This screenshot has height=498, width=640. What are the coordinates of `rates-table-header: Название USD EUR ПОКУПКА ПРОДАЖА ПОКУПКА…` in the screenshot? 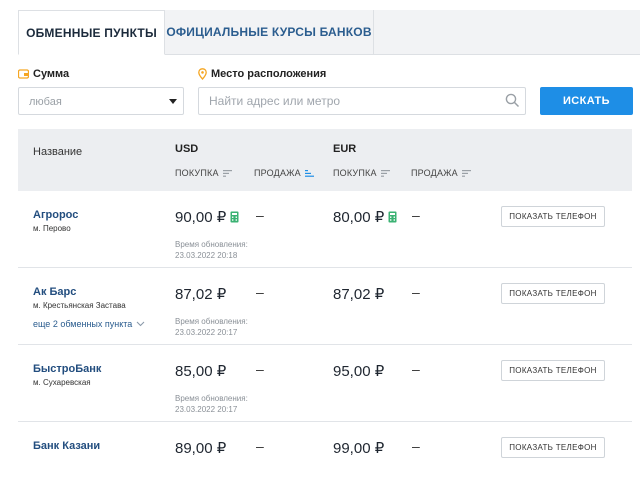 It's located at (325, 160).